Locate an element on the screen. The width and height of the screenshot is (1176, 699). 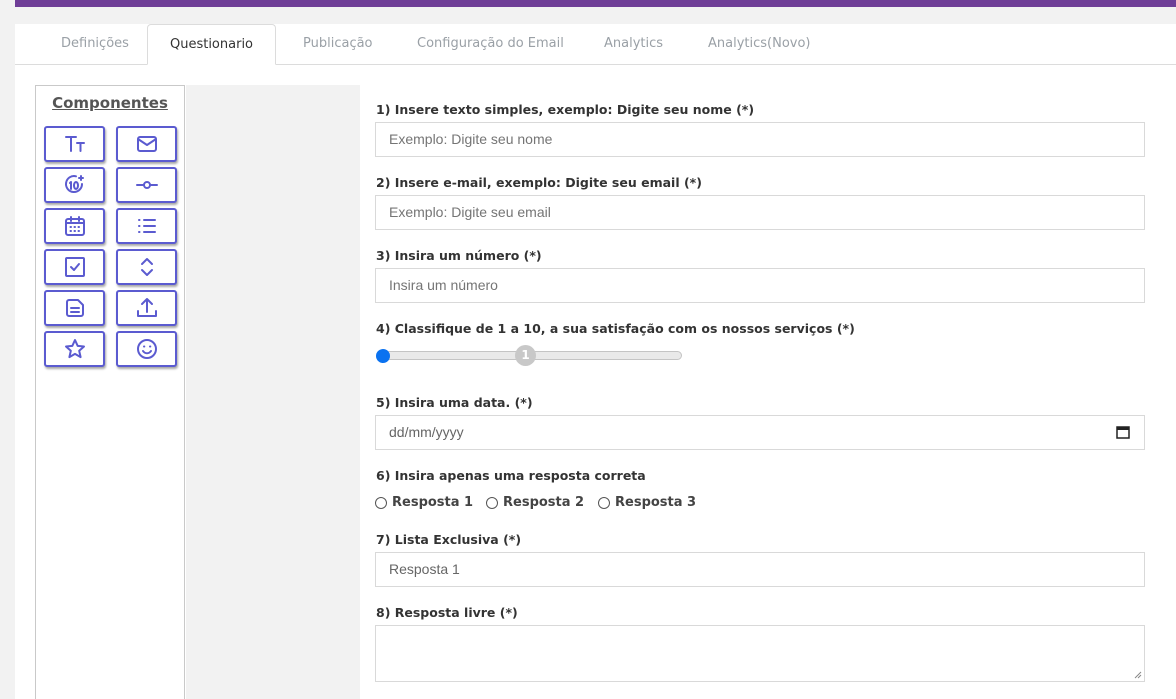
component-emoji-button is located at coordinates (146, 349).